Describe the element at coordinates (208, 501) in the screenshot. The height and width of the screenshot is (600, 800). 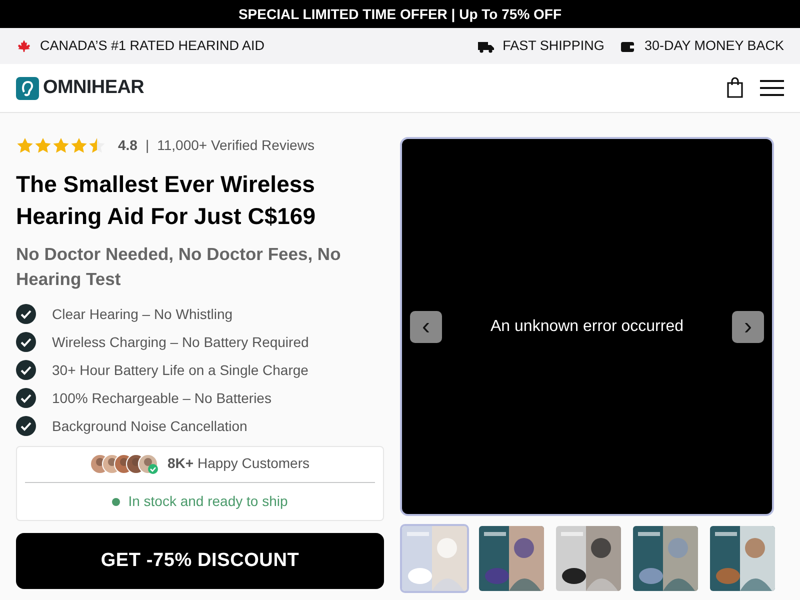
I see `stock-status: In stock and ready to ship` at that location.